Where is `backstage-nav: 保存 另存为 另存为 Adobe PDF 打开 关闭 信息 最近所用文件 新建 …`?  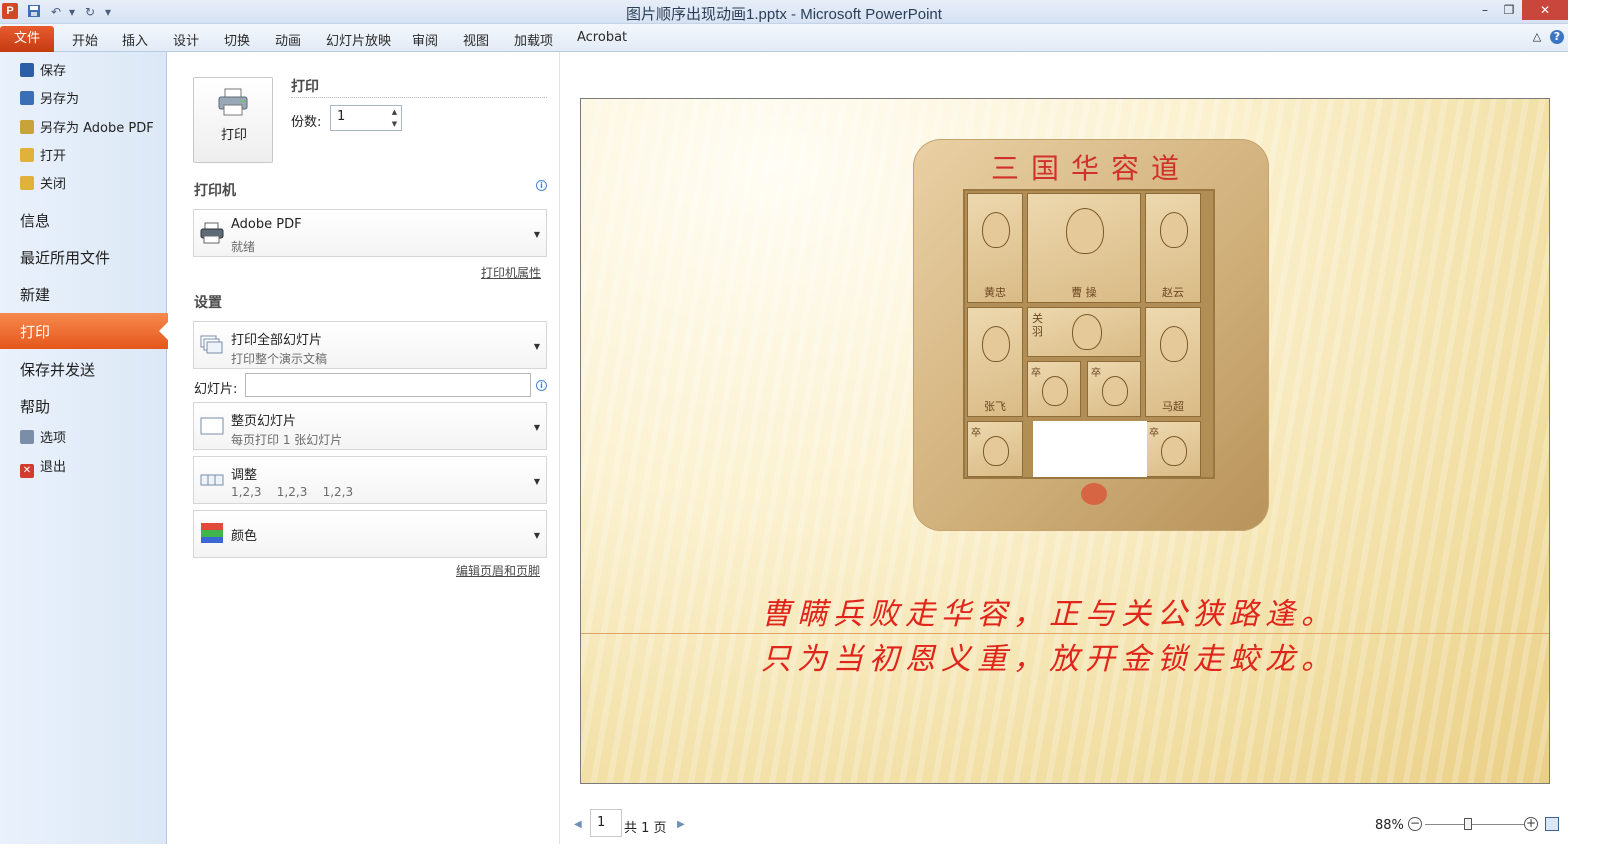 backstage-nav: 保存 另存为 另存为 Adobe PDF 打开 关闭 信息 最近所用文件 新建 … is located at coordinates (84, 448).